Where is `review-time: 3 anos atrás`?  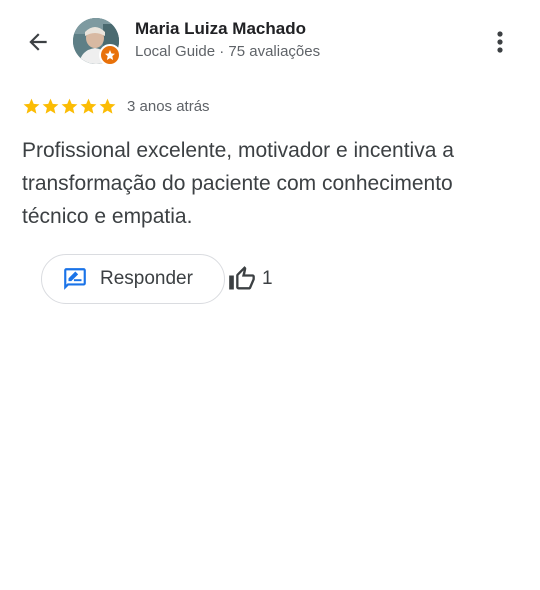 review-time: 3 anos atrás is located at coordinates (168, 106).